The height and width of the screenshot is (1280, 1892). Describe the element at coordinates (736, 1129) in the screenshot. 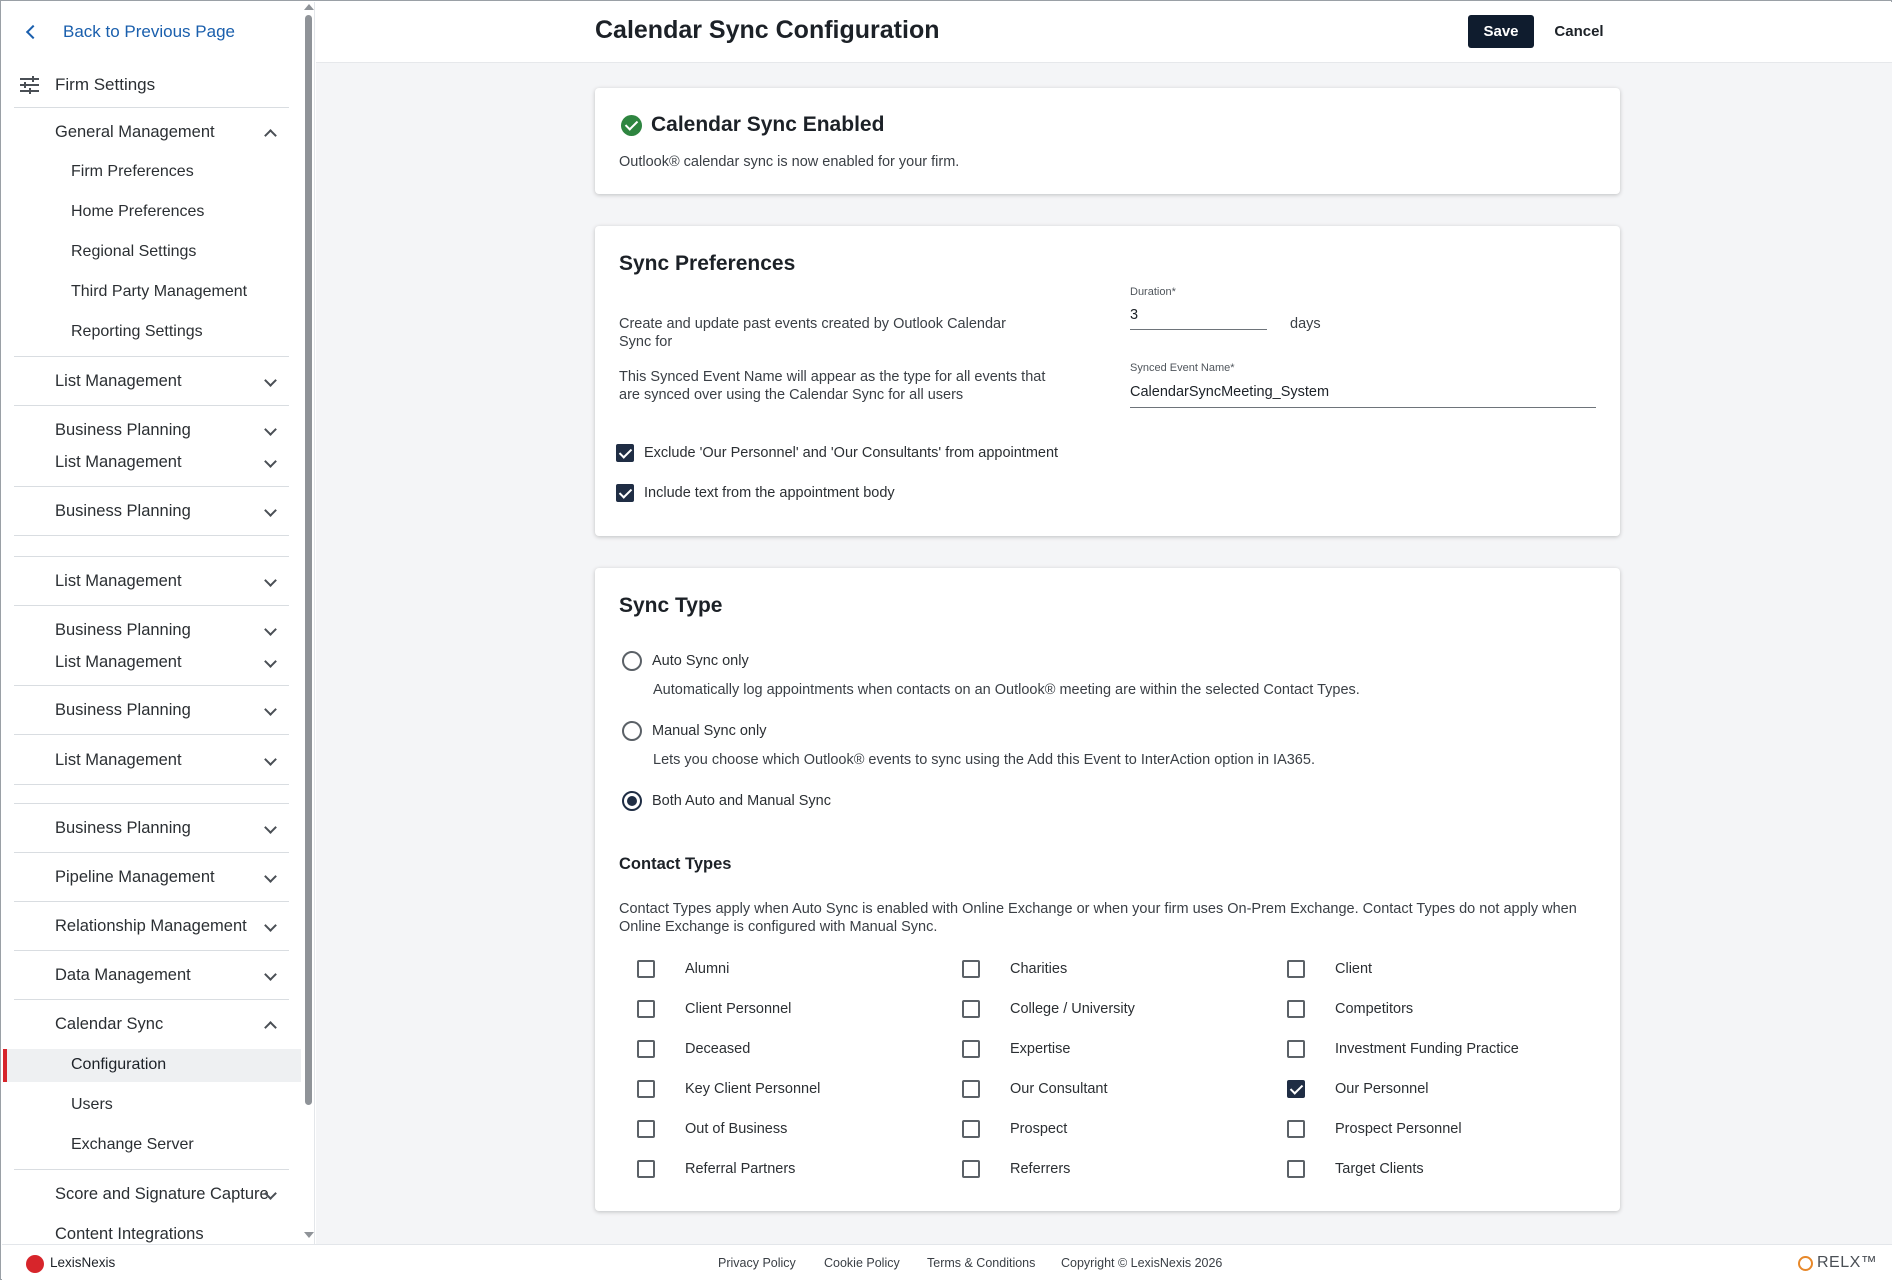

I see `contact-type-label-out-of-business: Out of Business` at that location.